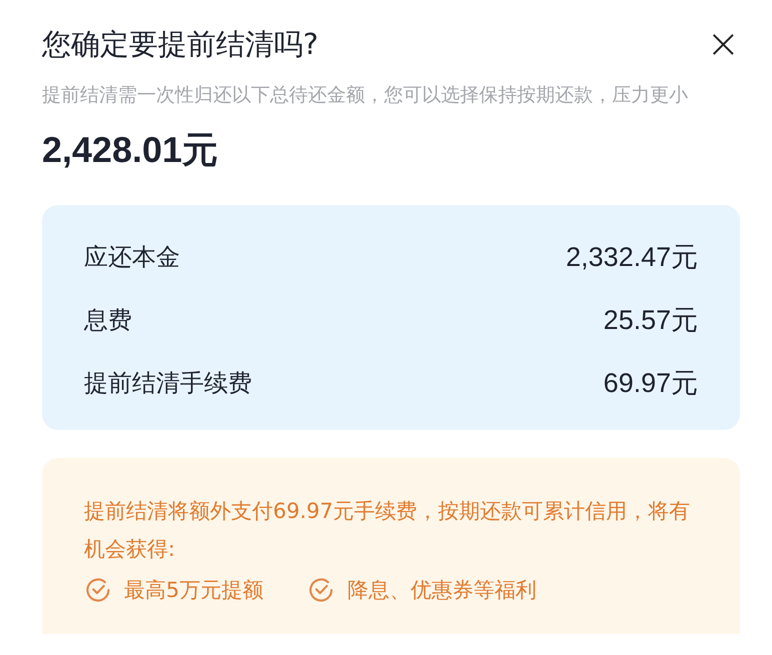  I want to click on item-value: 25.57元, so click(650, 320).